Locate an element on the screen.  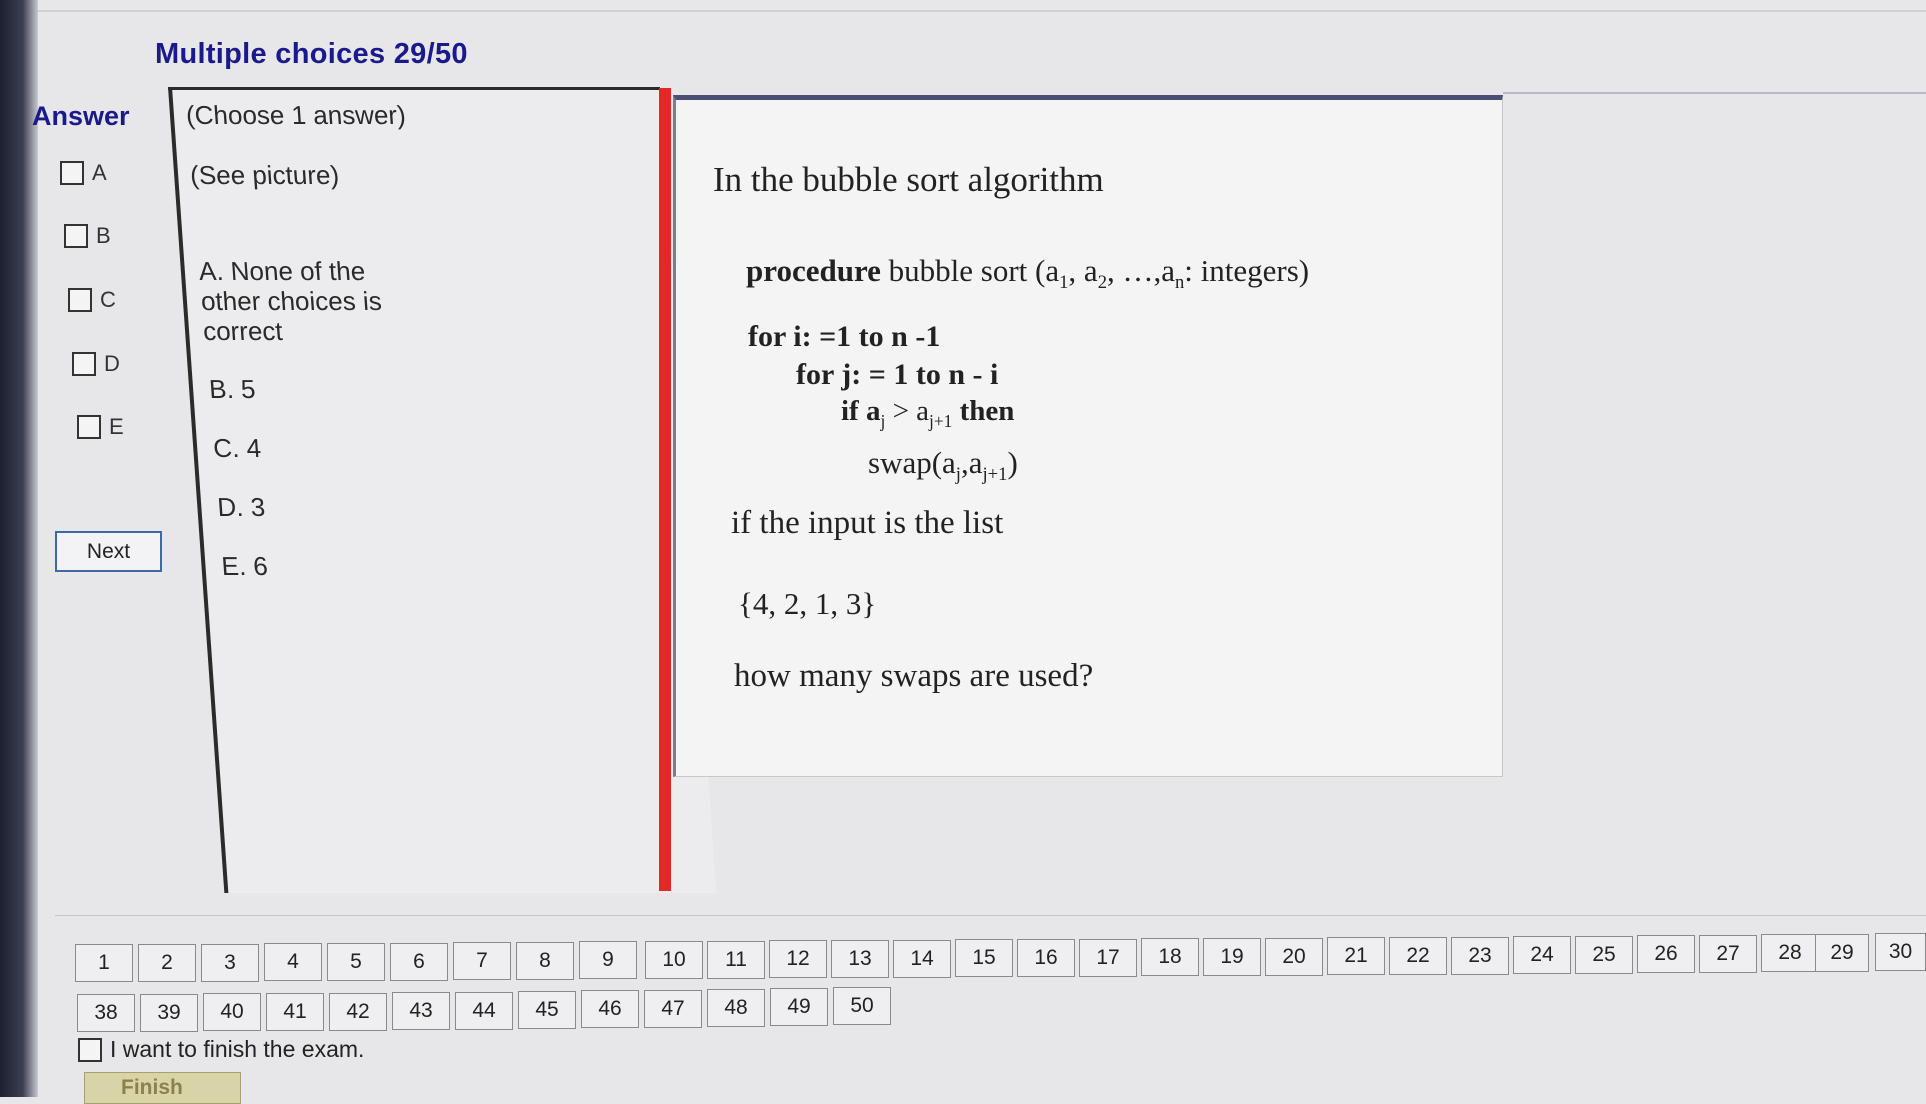
question-nav-7: 7 is located at coordinates (482, 961).